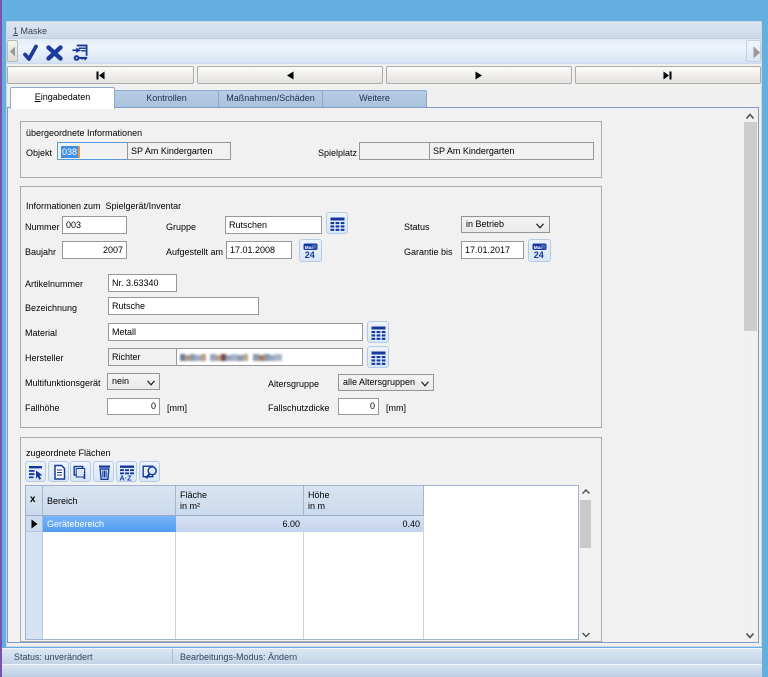 This screenshot has height=677, width=768. What do you see at coordinates (84, 476) in the screenshot?
I see `svg-text: i` at bounding box center [84, 476].